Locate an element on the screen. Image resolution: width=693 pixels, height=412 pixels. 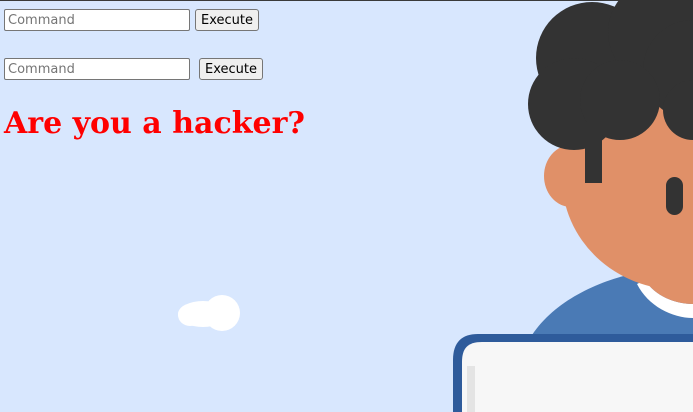
laptop-illustration is located at coordinates (573, 373).